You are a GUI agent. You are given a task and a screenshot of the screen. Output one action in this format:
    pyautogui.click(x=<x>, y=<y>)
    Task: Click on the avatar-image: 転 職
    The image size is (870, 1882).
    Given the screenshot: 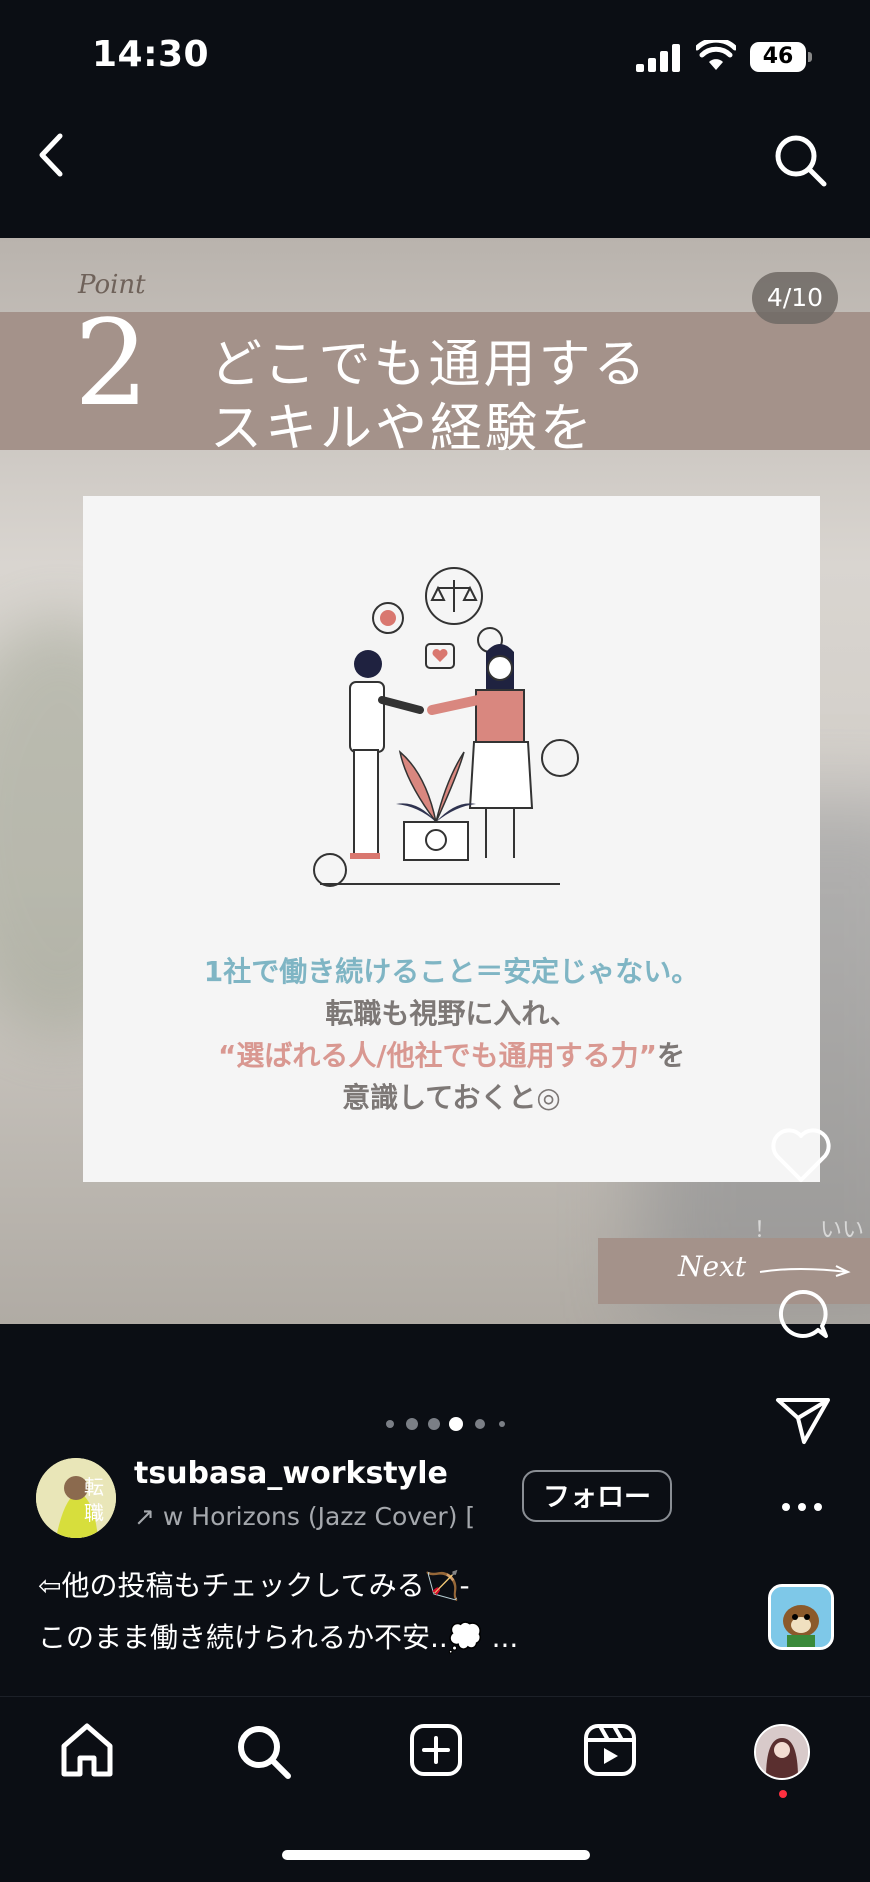 What is the action you would take?
    pyautogui.click(x=76, y=1498)
    